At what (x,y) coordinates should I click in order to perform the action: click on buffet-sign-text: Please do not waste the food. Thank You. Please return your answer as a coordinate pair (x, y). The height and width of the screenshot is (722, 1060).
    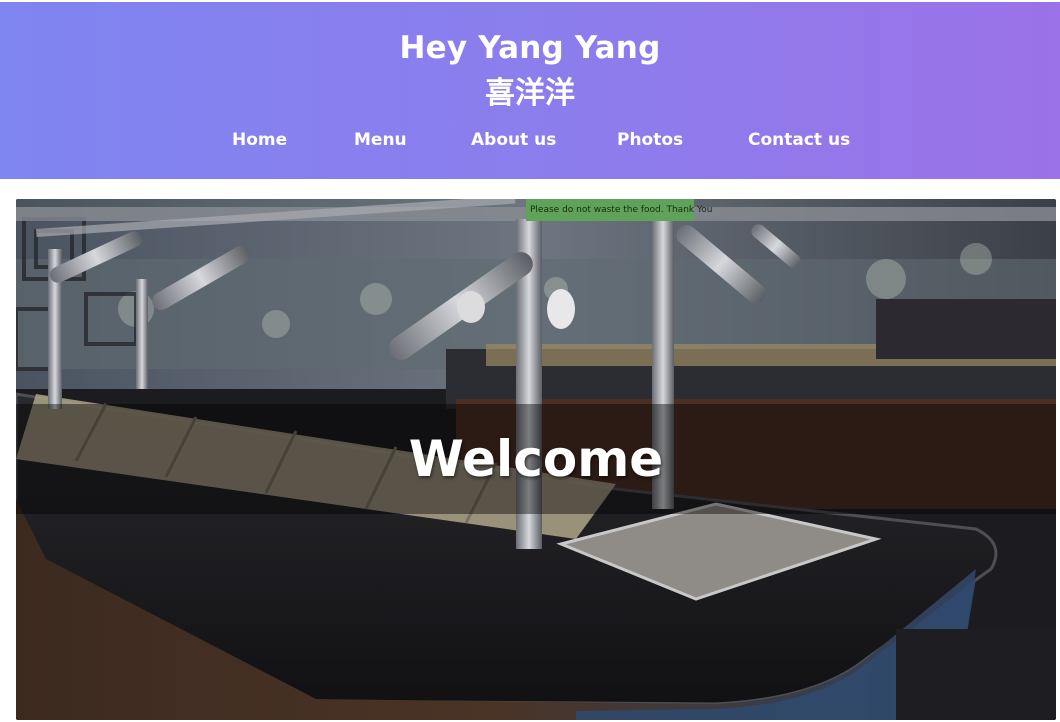
    Looking at the image, I should click on (621, 210).